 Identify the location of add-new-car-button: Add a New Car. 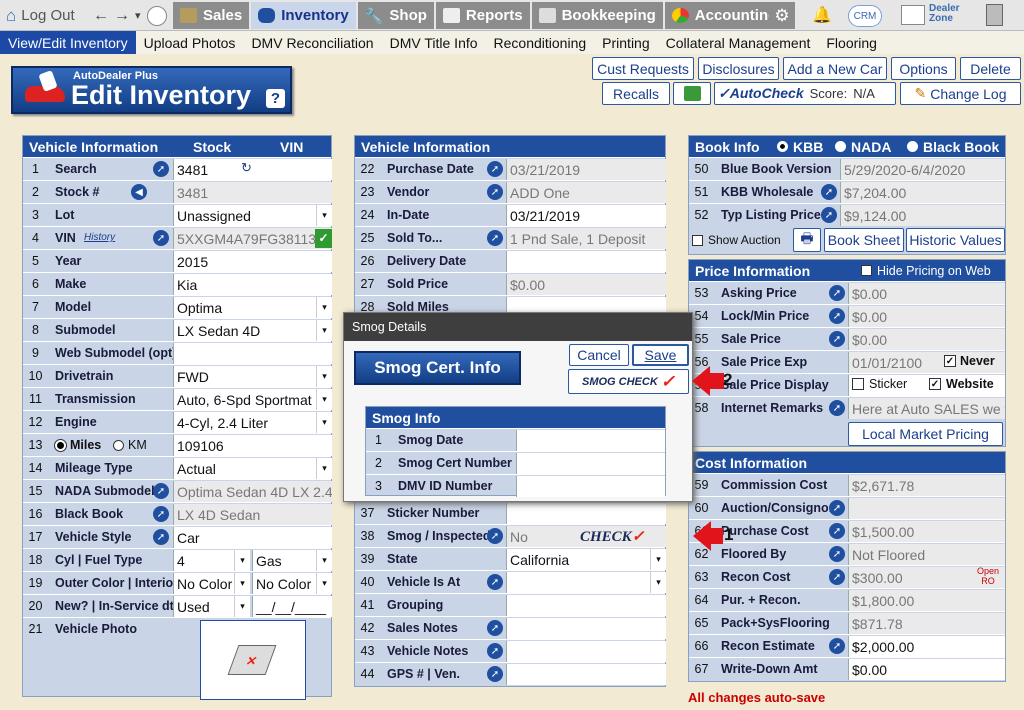
(835, 68).